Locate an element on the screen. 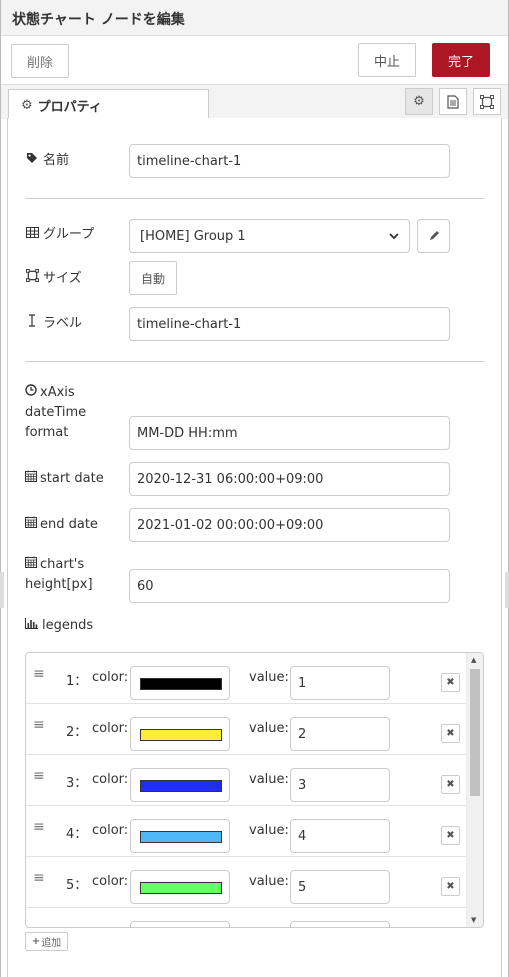  size-label-text: サイズ is located at coordinates (62, 278).